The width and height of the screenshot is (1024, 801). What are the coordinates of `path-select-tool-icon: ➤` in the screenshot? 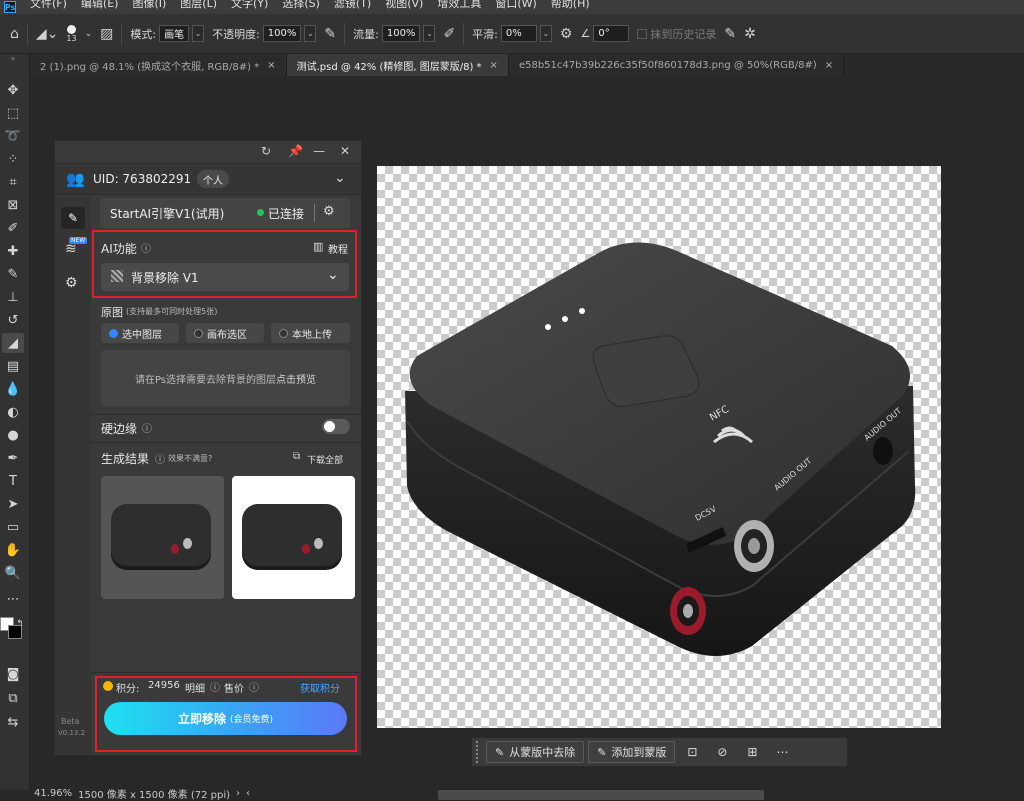 It's located at (13, 504).